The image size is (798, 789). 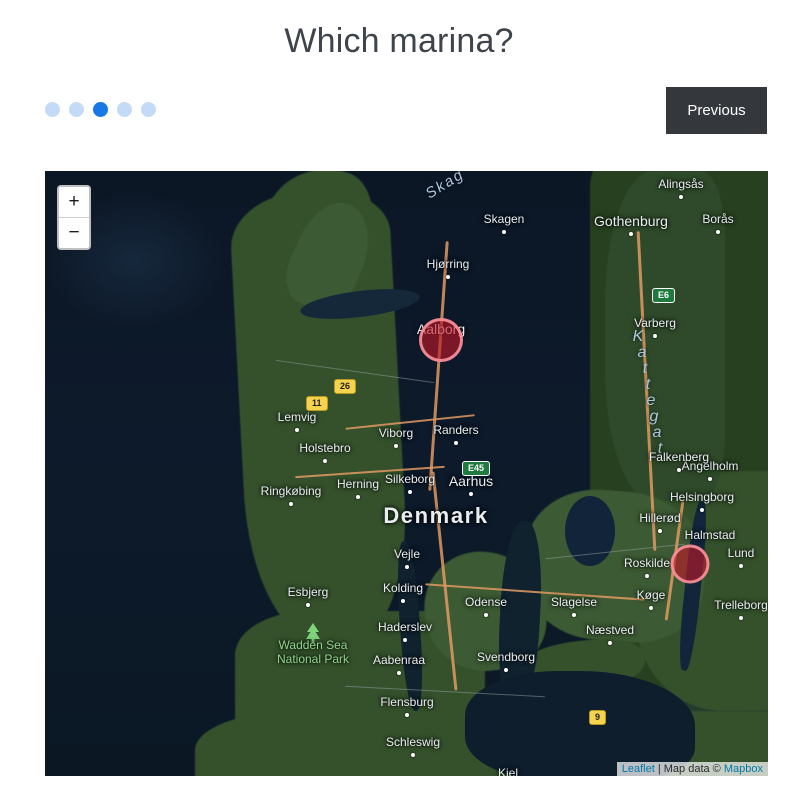 What do you see at coordinates (313, 633) in the screenshot?
I see `tree-icon` at bounding box center [313, 633].